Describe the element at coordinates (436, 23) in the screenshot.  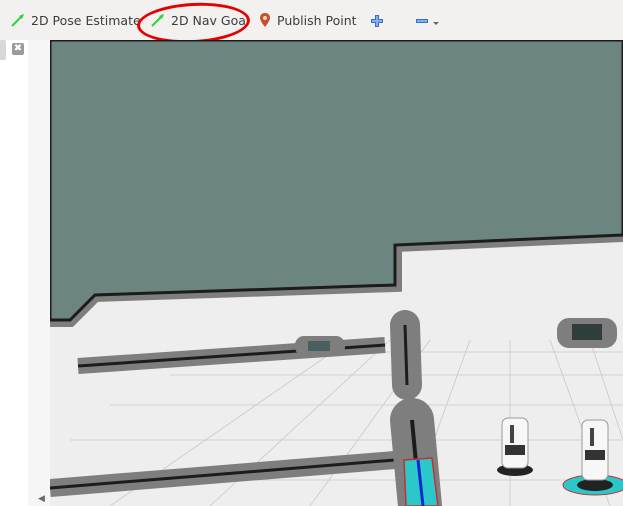
I see `chevron-down-icon` at that location.